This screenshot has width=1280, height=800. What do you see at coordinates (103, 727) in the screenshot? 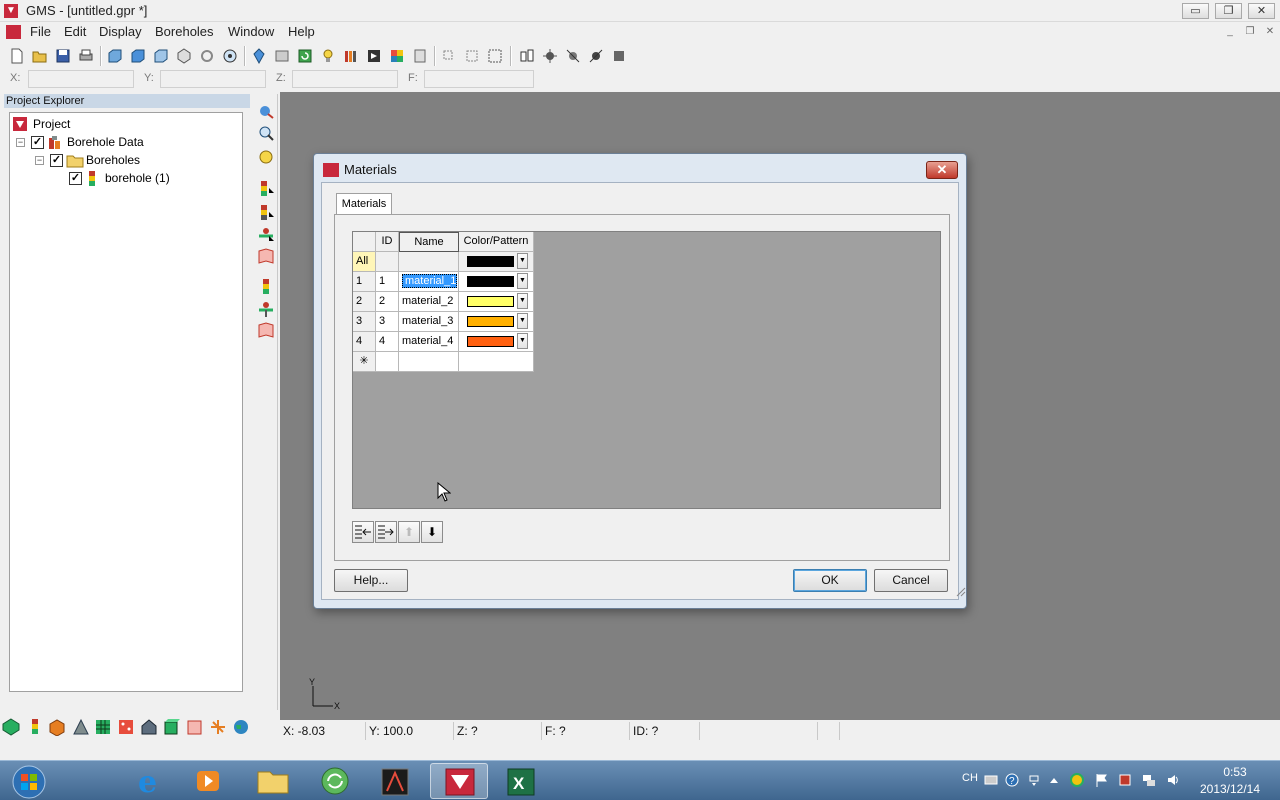
I see `grid-module-icon` at bounding box center [103, 727].